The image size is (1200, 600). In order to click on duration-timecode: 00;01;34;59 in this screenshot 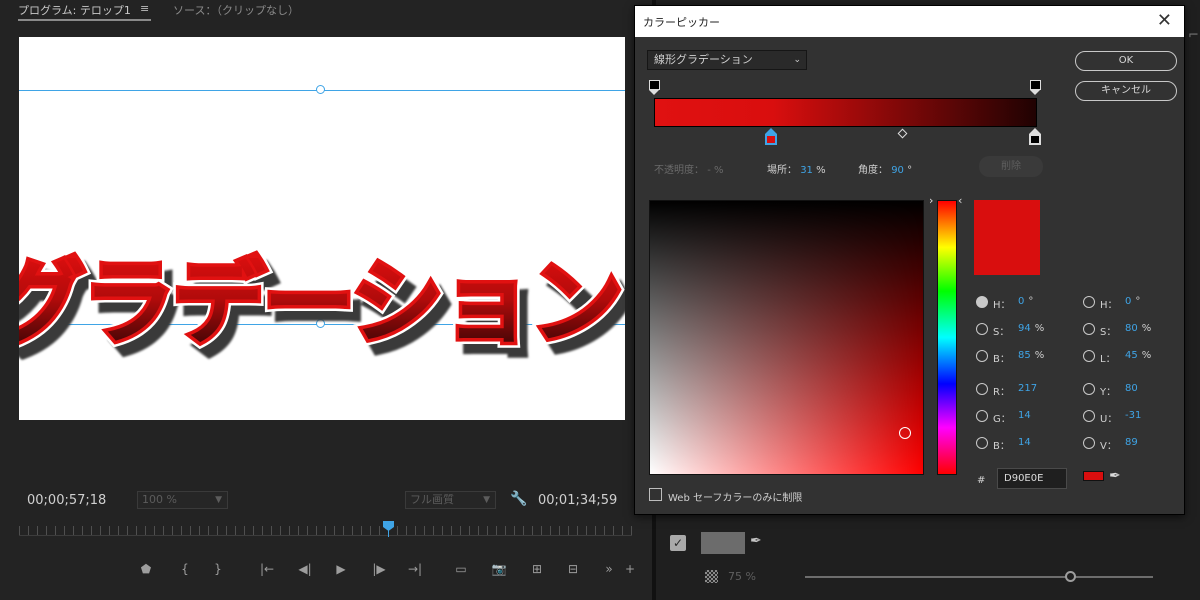, I will do `click(578, 500)`.